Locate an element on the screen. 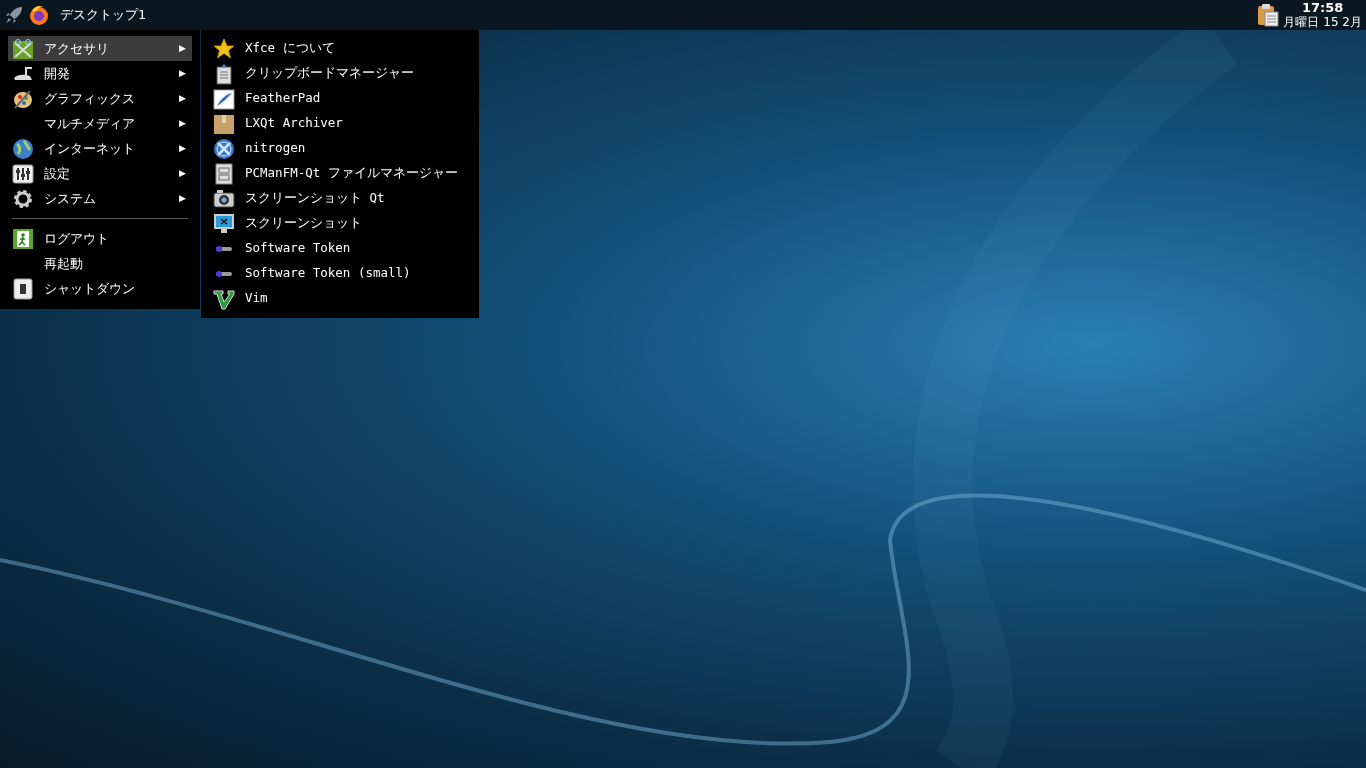 This screenshot has width=1366, height=768. menu-item: PCManFM-Qt ファイルマネージャー is located at coordinates (340, 173).